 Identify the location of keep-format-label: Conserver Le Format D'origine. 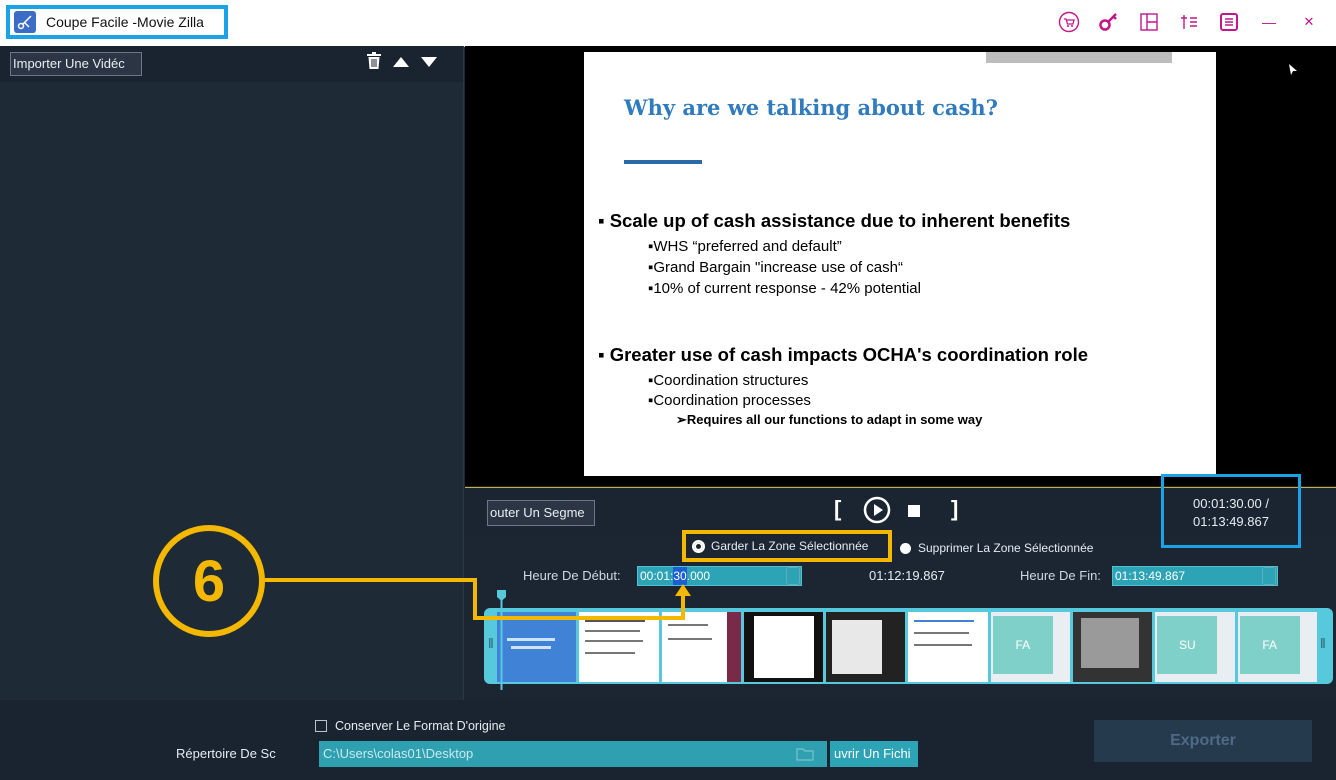
(420, 726).